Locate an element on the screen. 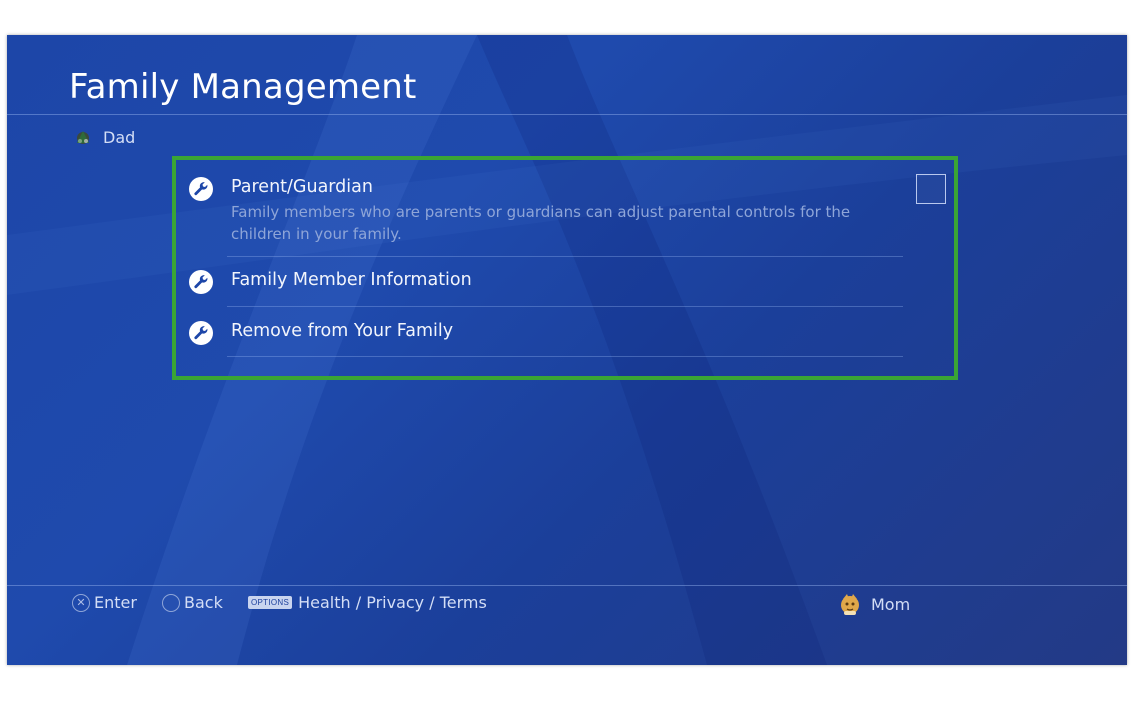 Image resolution: width=1134 pixels, height=709 pixels. mom-avatar-icon is located at coordinates (850, 604).